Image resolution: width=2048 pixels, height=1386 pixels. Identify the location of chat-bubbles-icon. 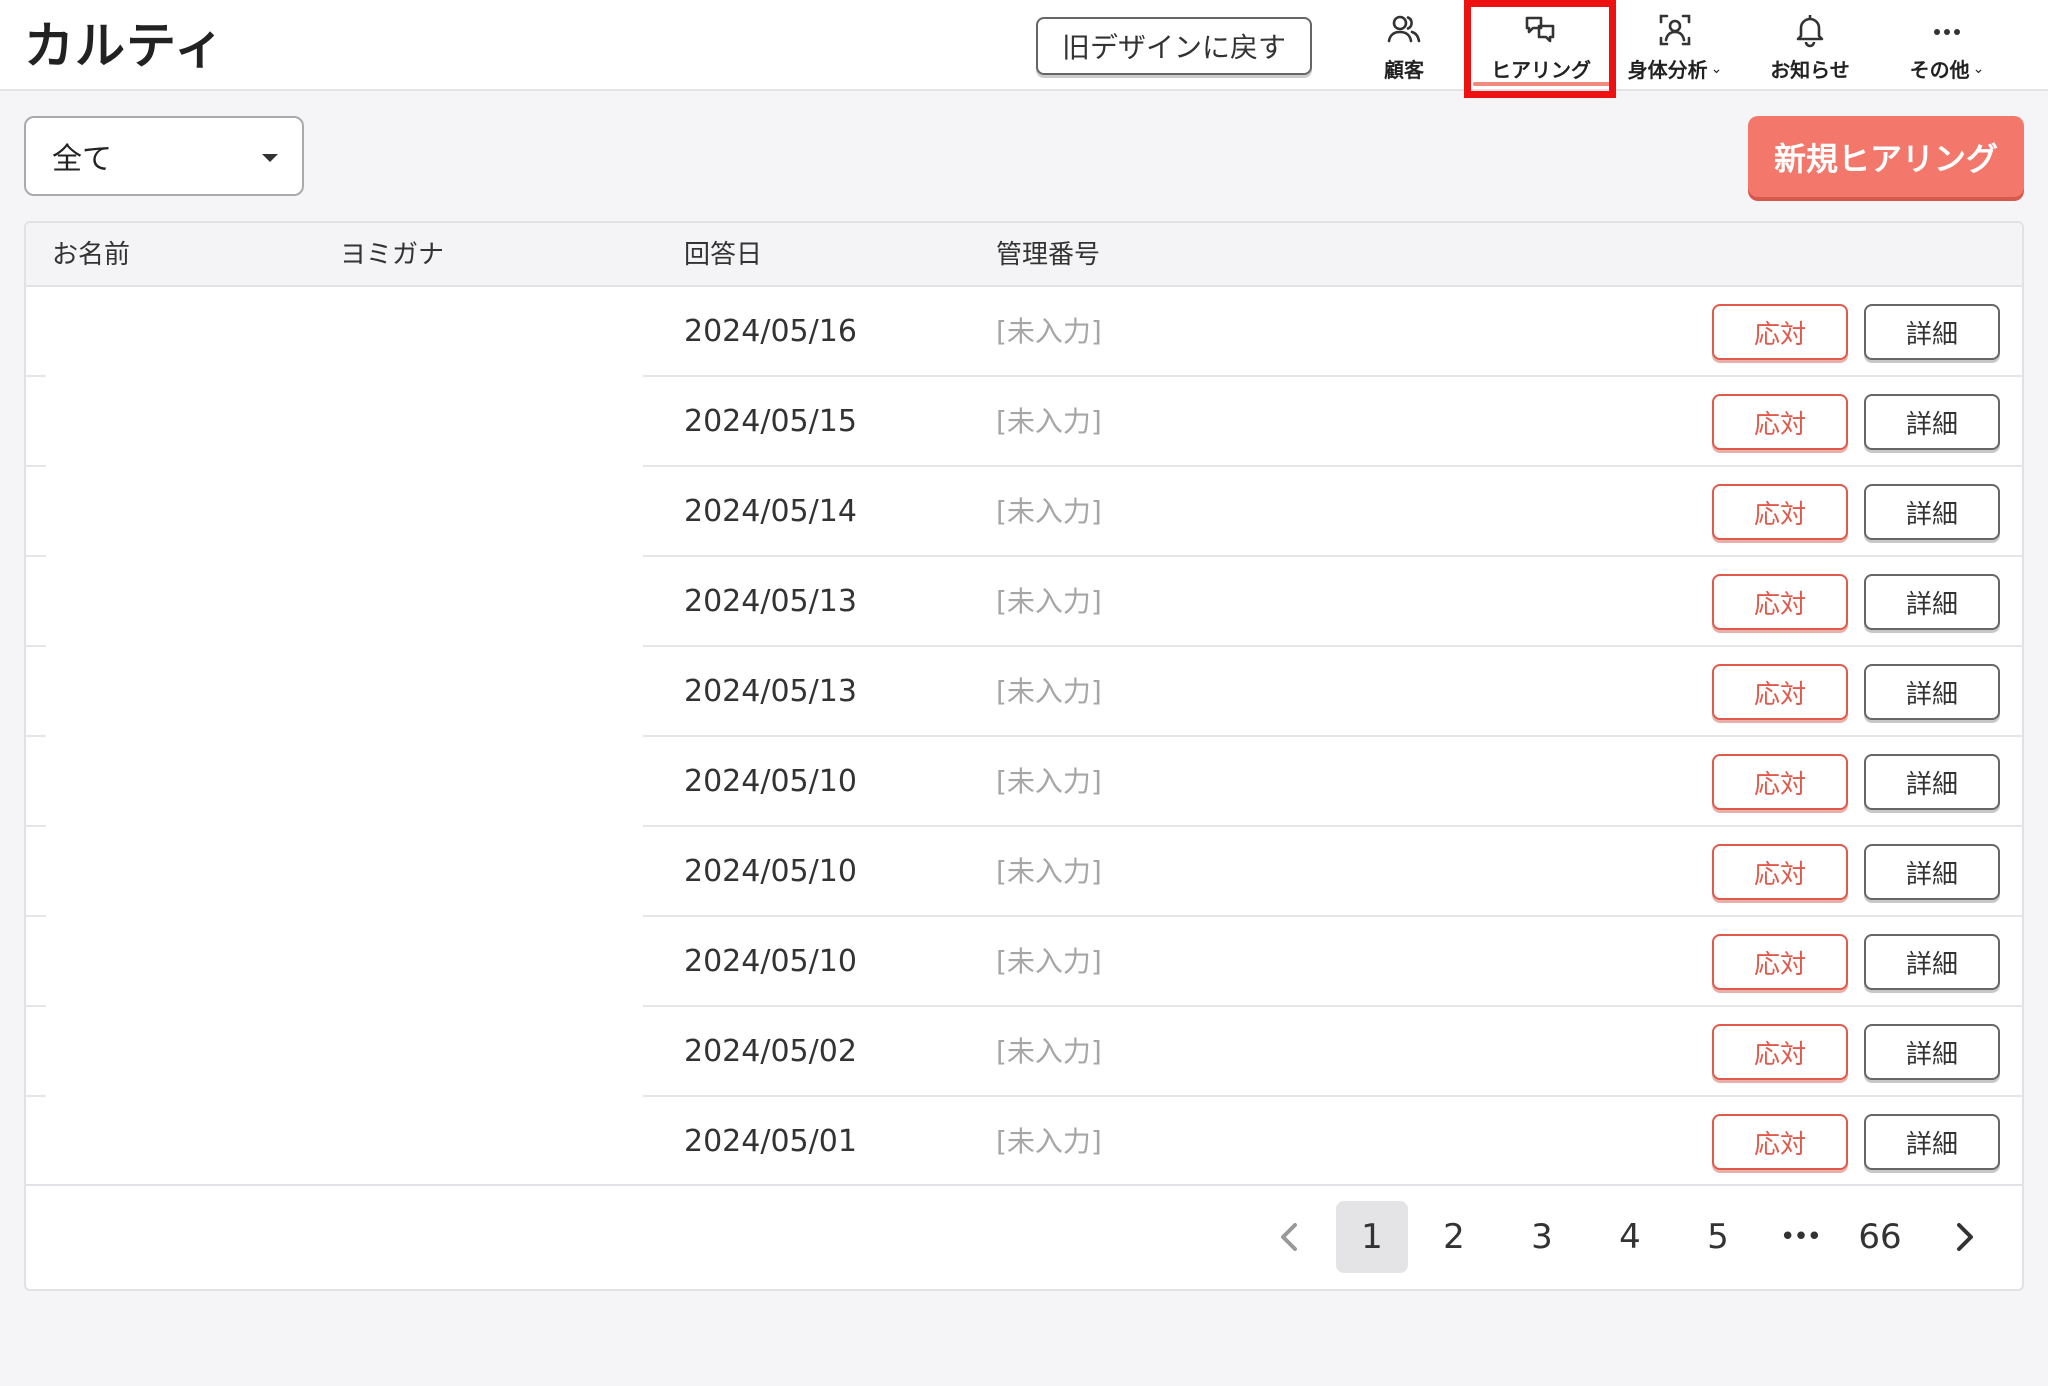
(1540, 29).